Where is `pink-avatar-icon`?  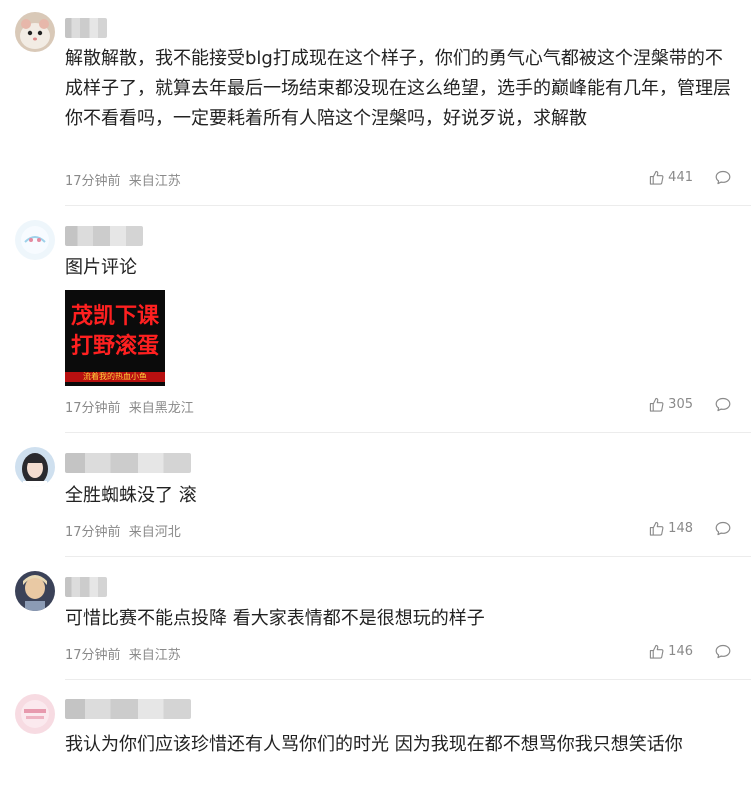
pink-avatar-icon is located at coordinates (35, 714).